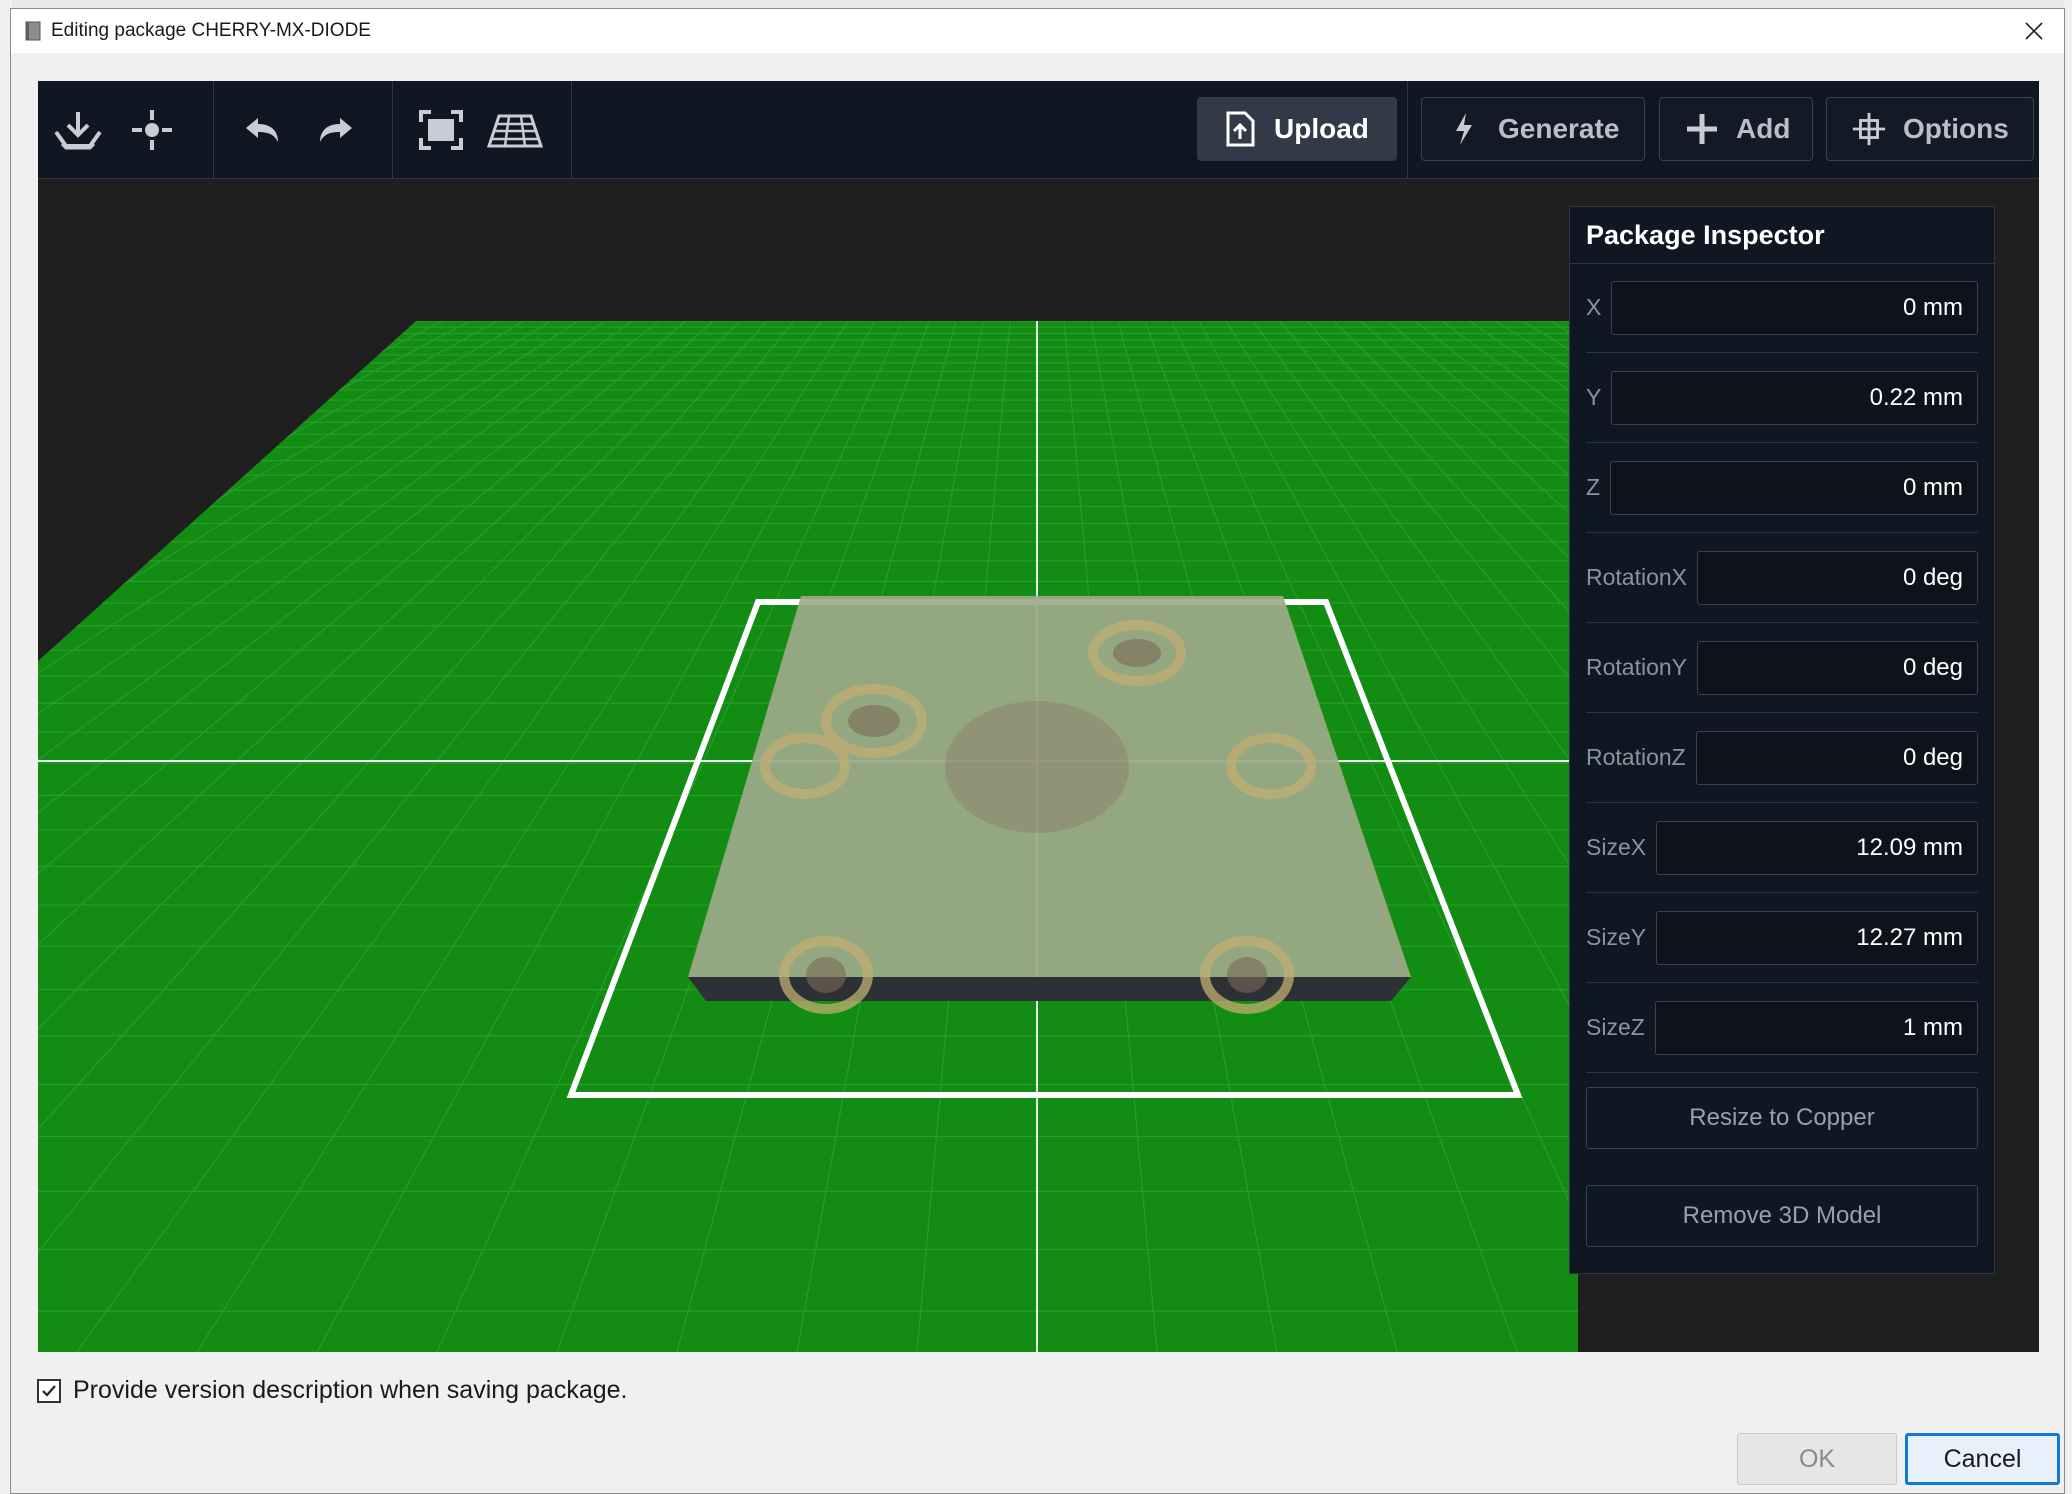  I want to click on close-icon, so click(2034, 31).